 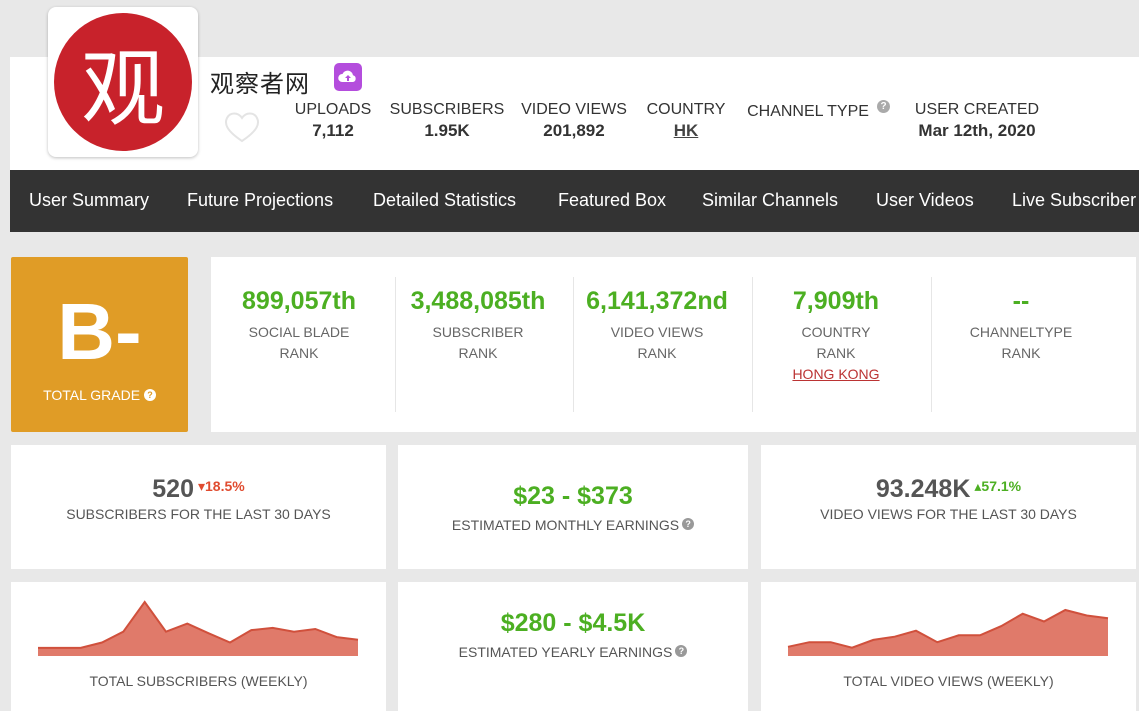 I want to click on card-video-views-weekly: TOTAL VIDEO VIEWS (WEEKLY), so click(x=948, y=646).